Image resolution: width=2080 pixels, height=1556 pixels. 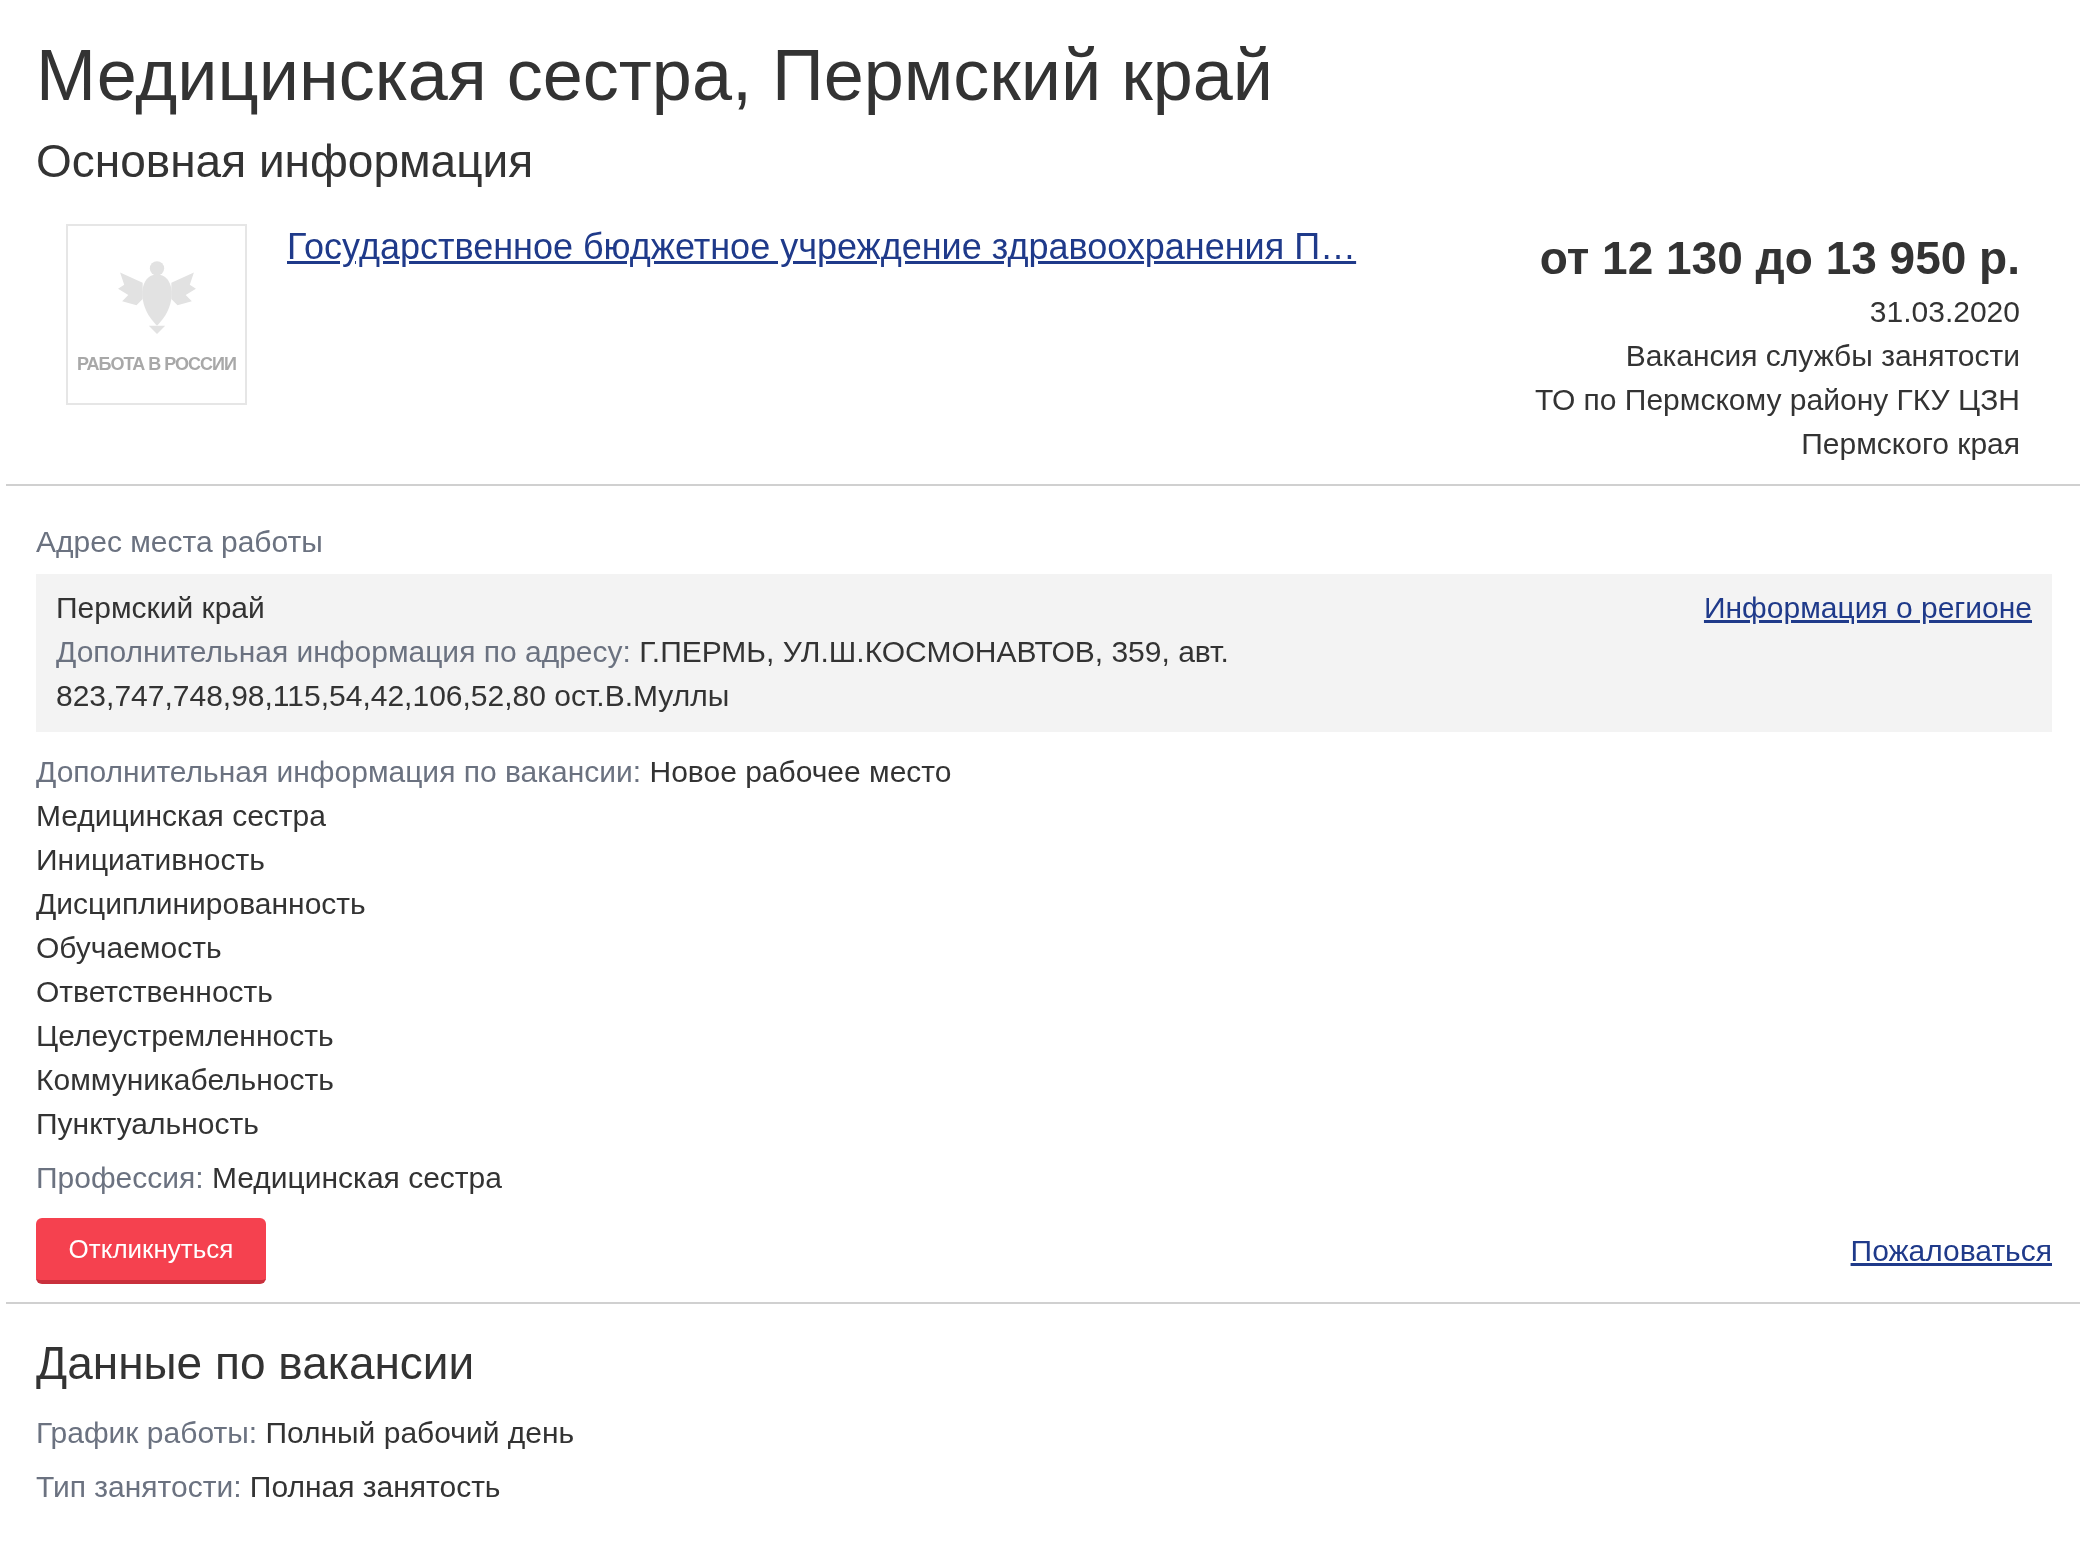 I want to click on detail-row-text: Тип занятости: Полная занятость, so click(x=269, y=1487).